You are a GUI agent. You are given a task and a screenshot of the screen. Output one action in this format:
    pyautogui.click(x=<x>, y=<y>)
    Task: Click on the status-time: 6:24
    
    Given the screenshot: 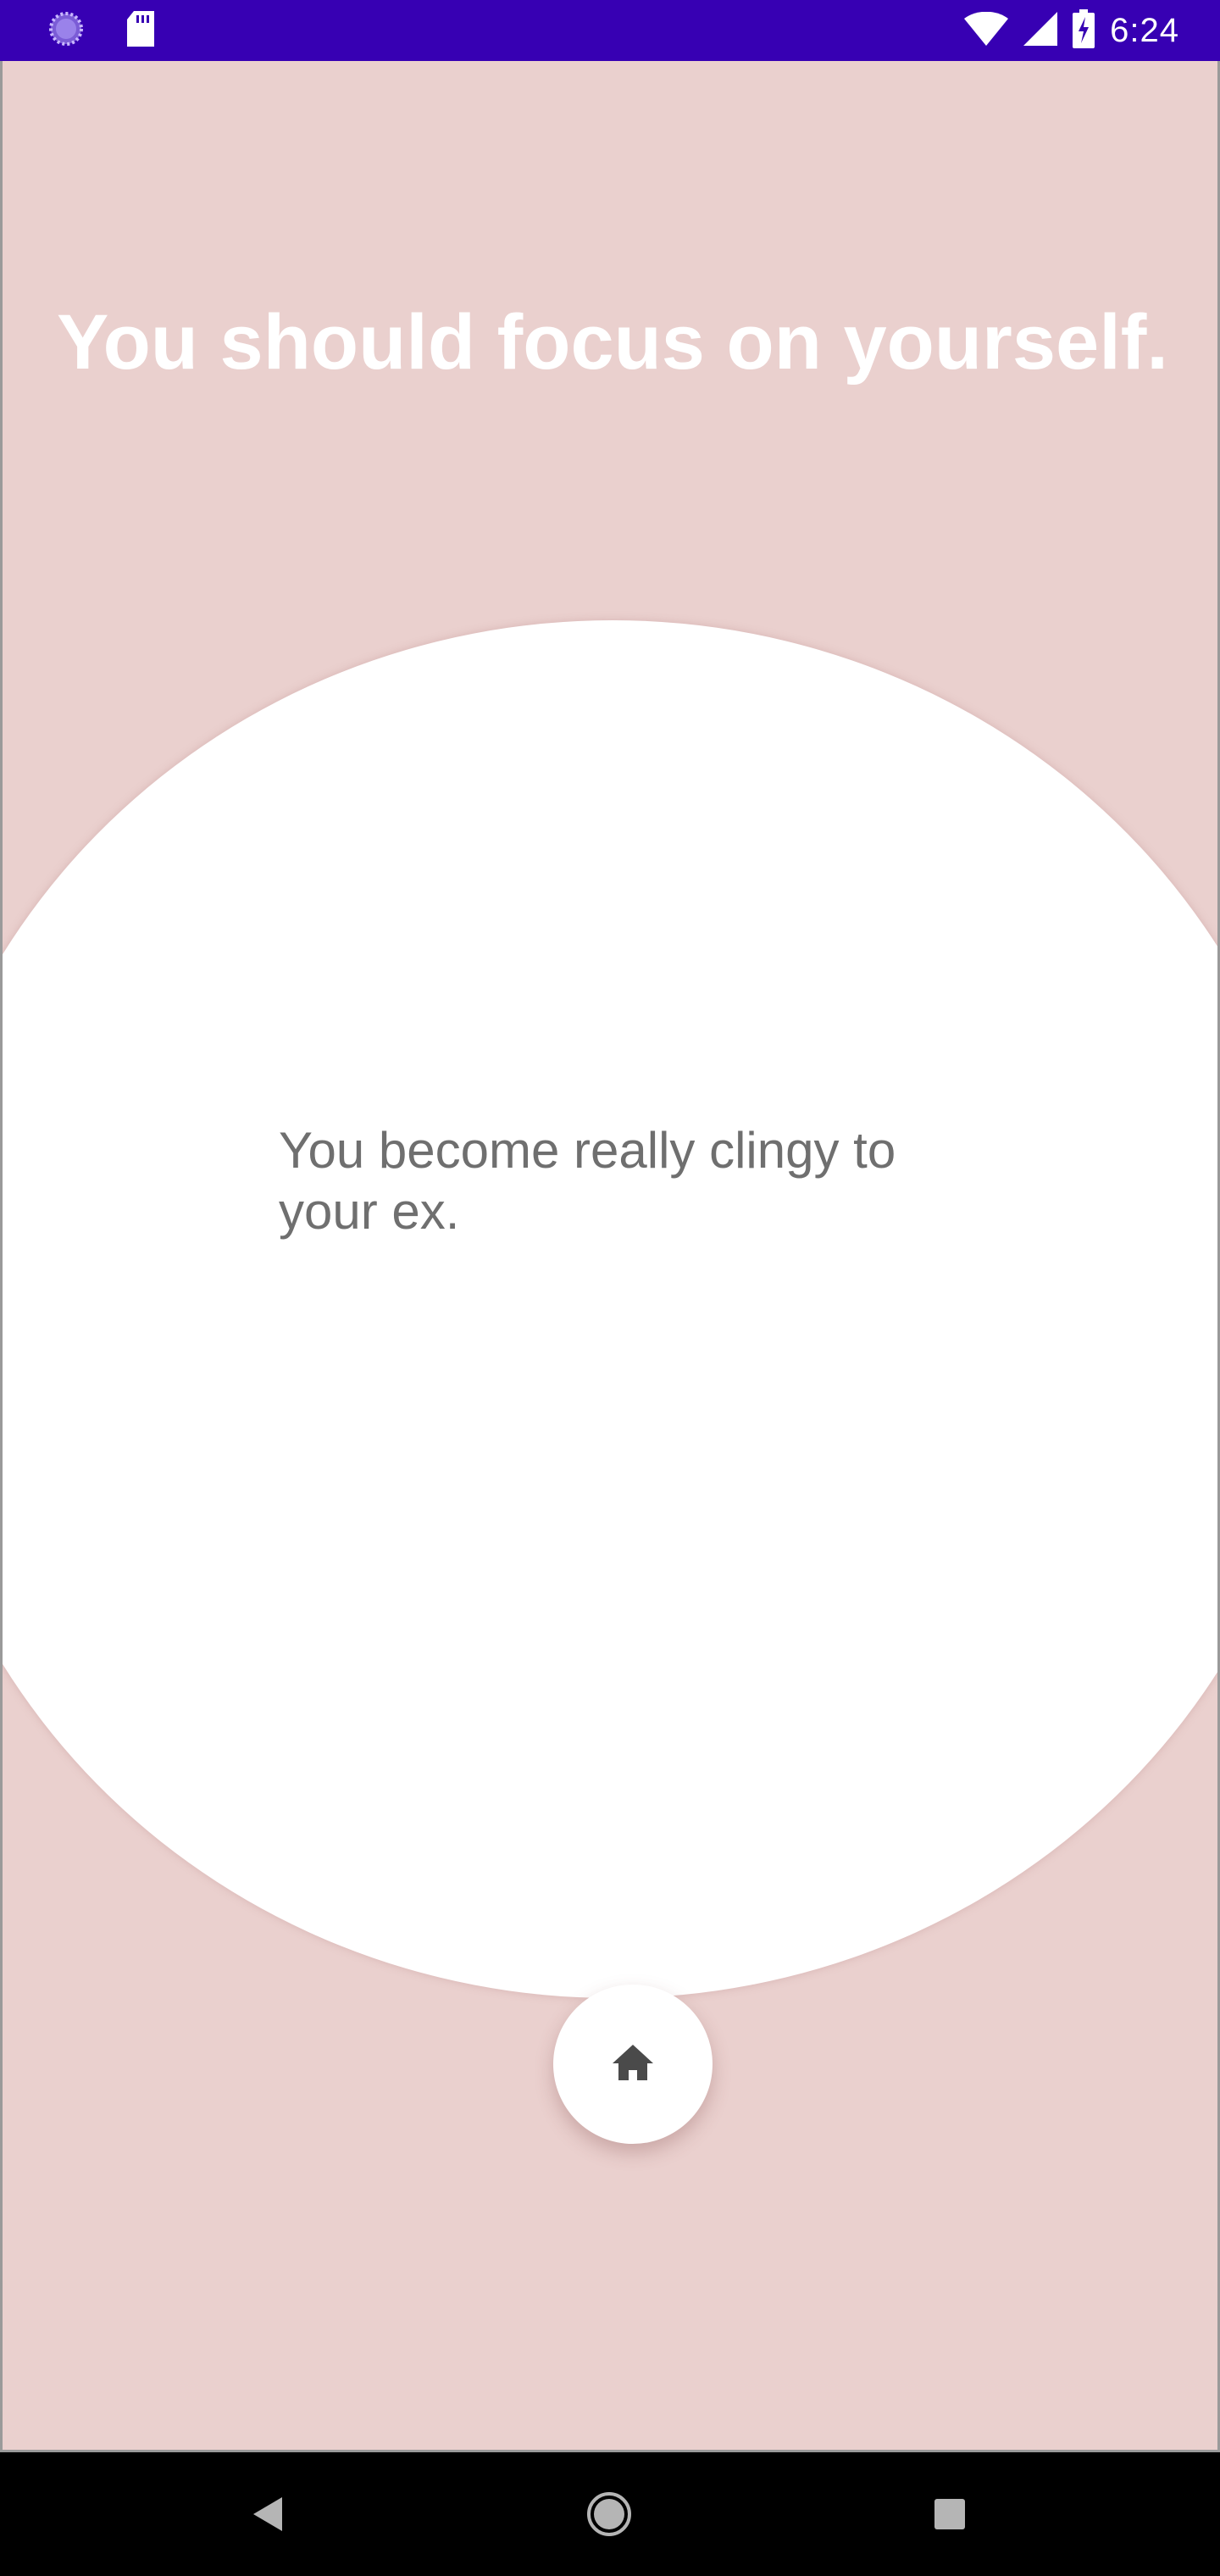 What is the action you would take?
    pyautogui.click(x=1144, y=30)
    